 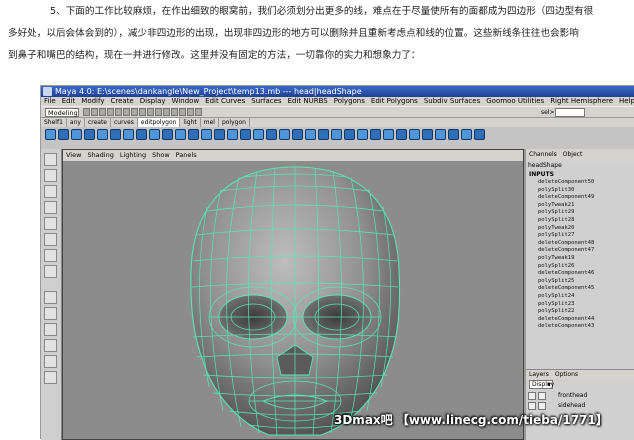 I want to click on merge-edges-icon, so click(x=115, y=134).